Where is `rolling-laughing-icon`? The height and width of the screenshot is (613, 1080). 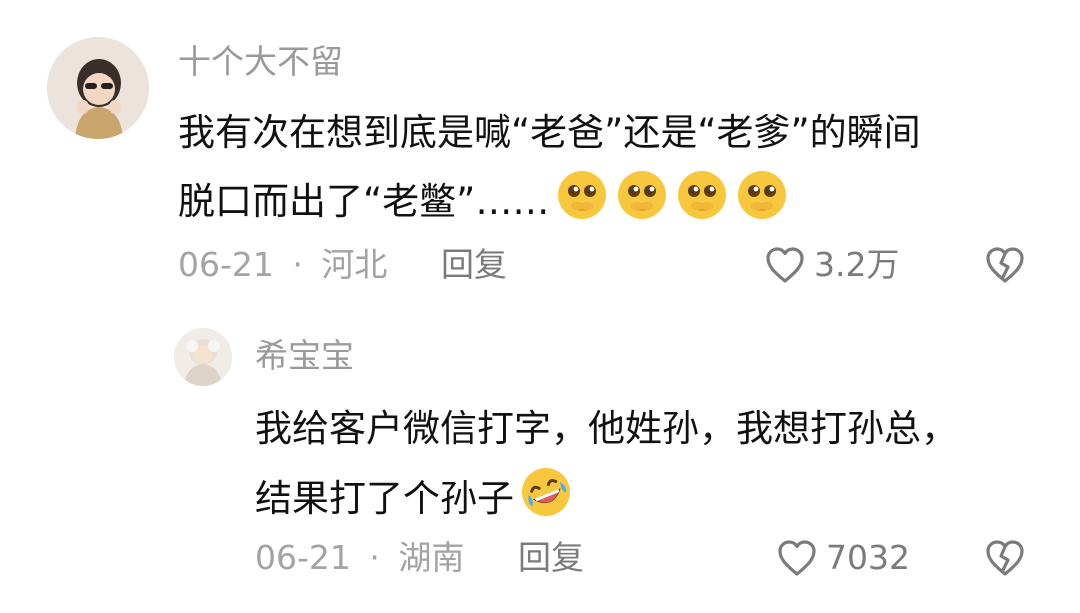
rolling-laughing-icon is located at coordinates (546, 498).